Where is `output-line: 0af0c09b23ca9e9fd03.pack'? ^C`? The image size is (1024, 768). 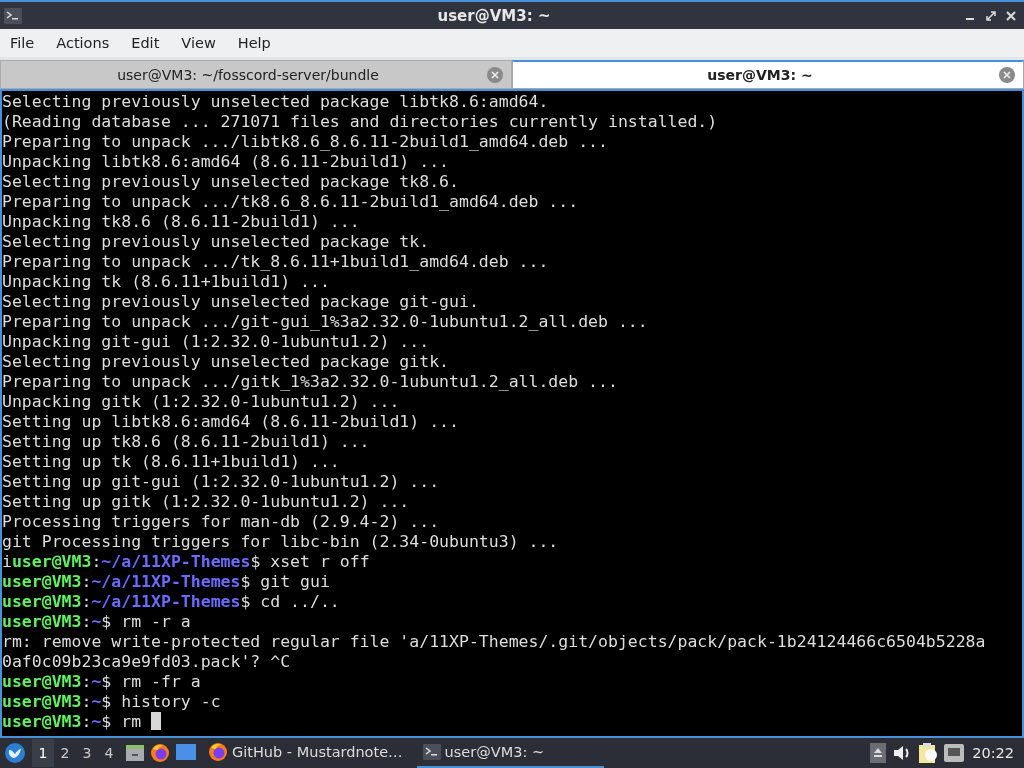
output-line: 0af0c09b23ca9e9fd03.pack'? ^C is located at coordinates (146, 661).